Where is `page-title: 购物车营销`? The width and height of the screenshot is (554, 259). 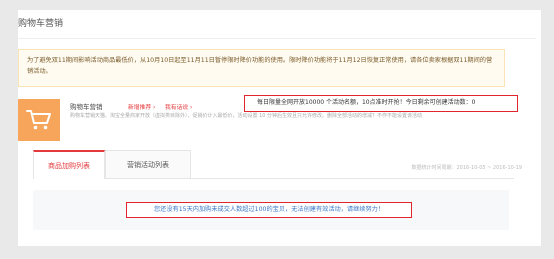
page-title: 购物车营销 is located at coordinates (41, 24).